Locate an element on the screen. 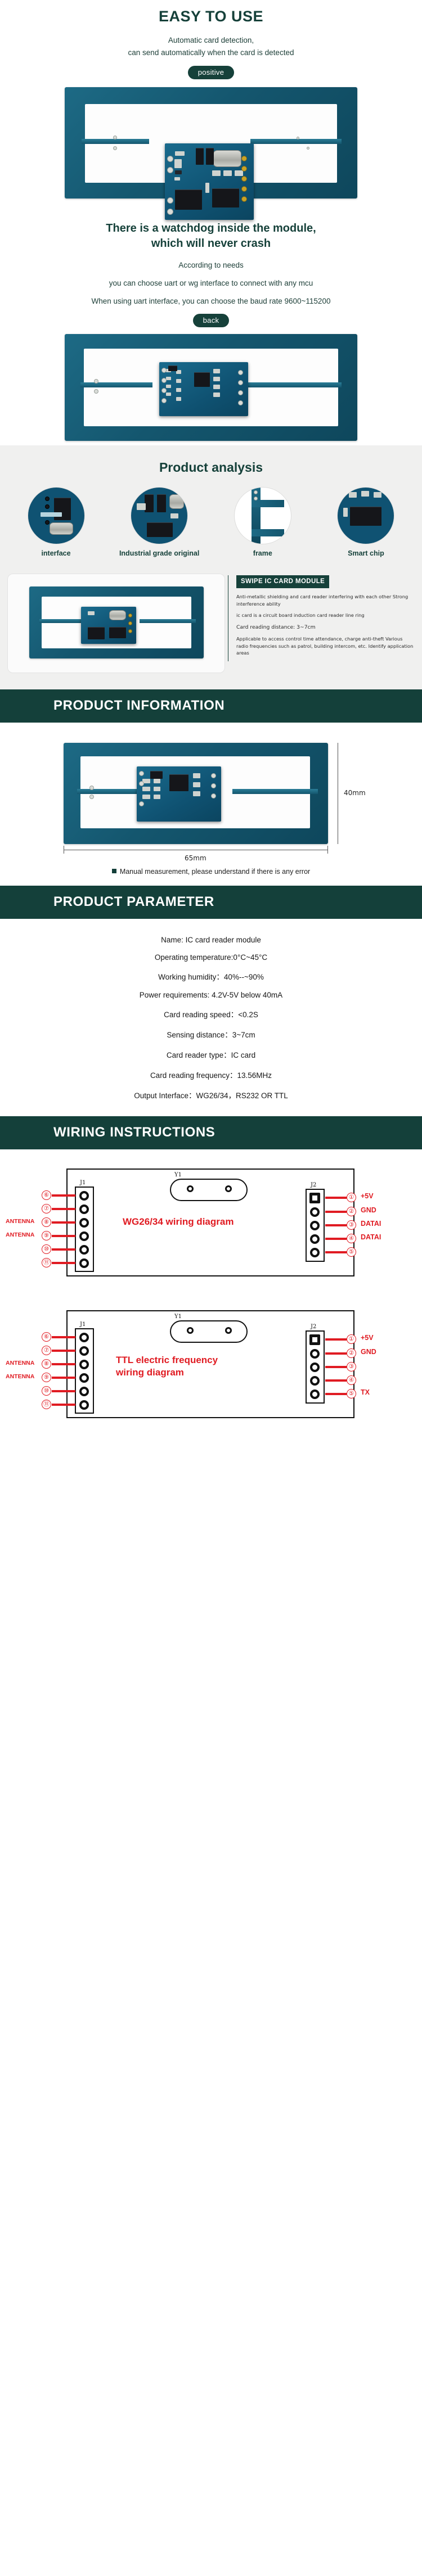  hero-subtitle-line-1: Automatic card detection, is located at coordinates (211, 40).